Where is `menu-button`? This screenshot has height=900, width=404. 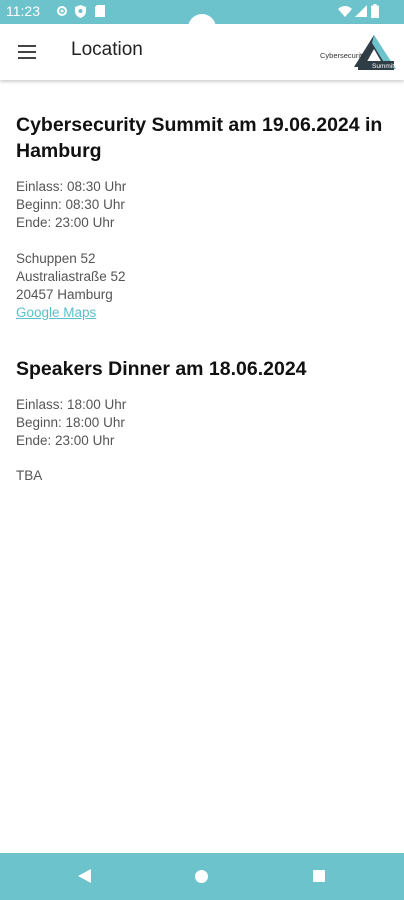
menu-button is located at coordinates (28, 52).